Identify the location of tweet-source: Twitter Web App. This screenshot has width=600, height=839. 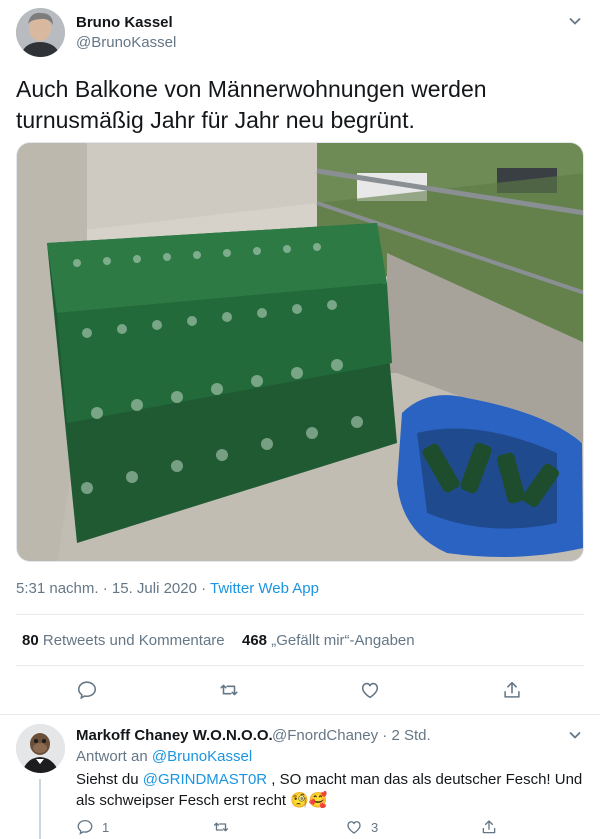
(264, 588).